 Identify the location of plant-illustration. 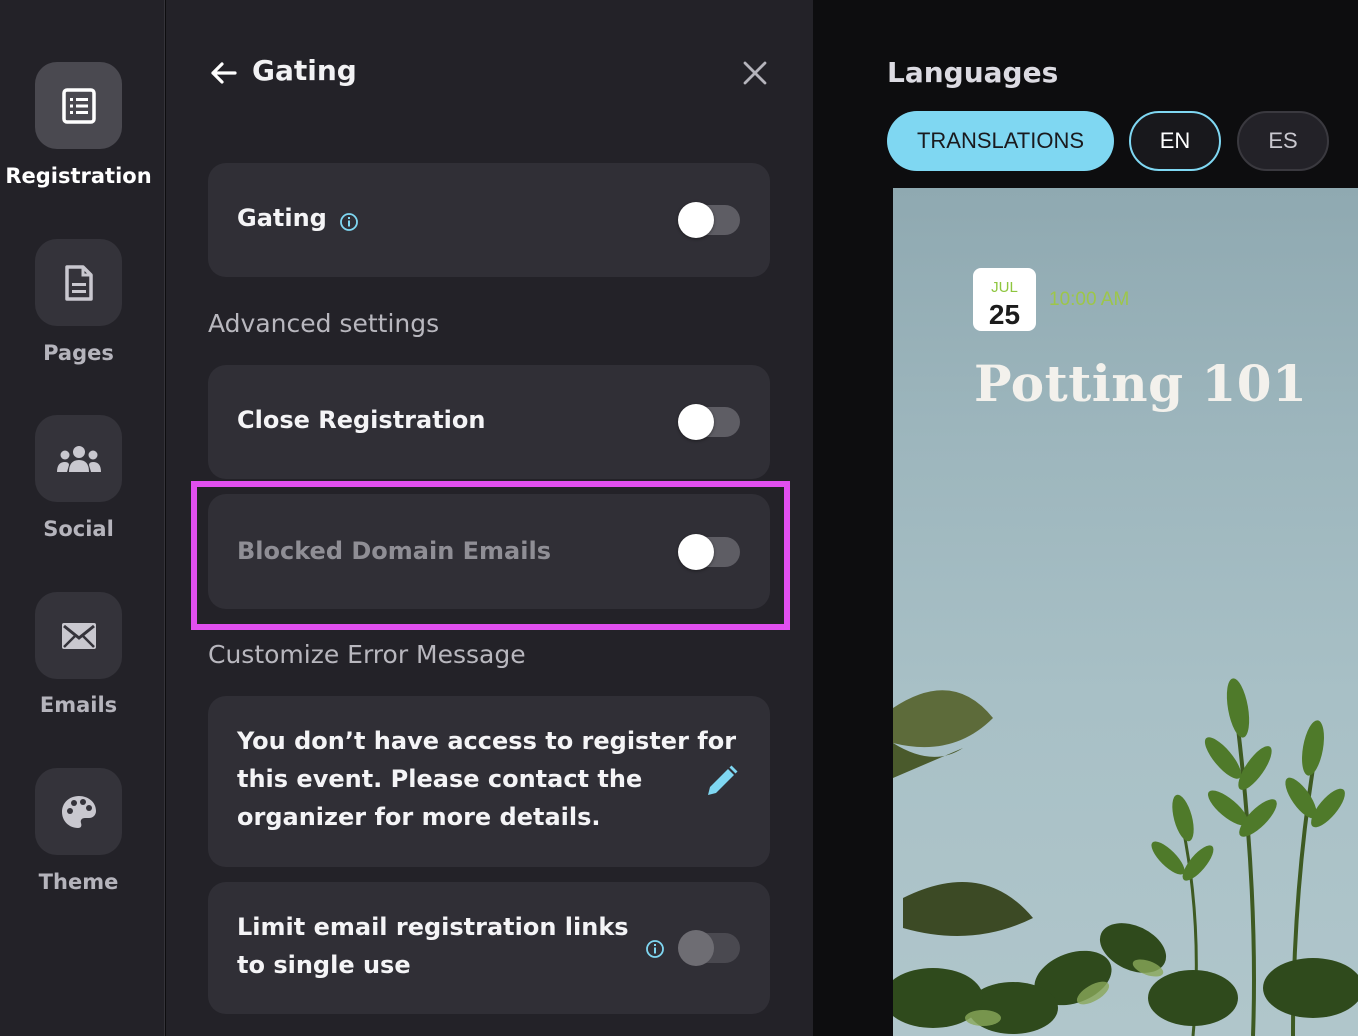
(1125, 857).